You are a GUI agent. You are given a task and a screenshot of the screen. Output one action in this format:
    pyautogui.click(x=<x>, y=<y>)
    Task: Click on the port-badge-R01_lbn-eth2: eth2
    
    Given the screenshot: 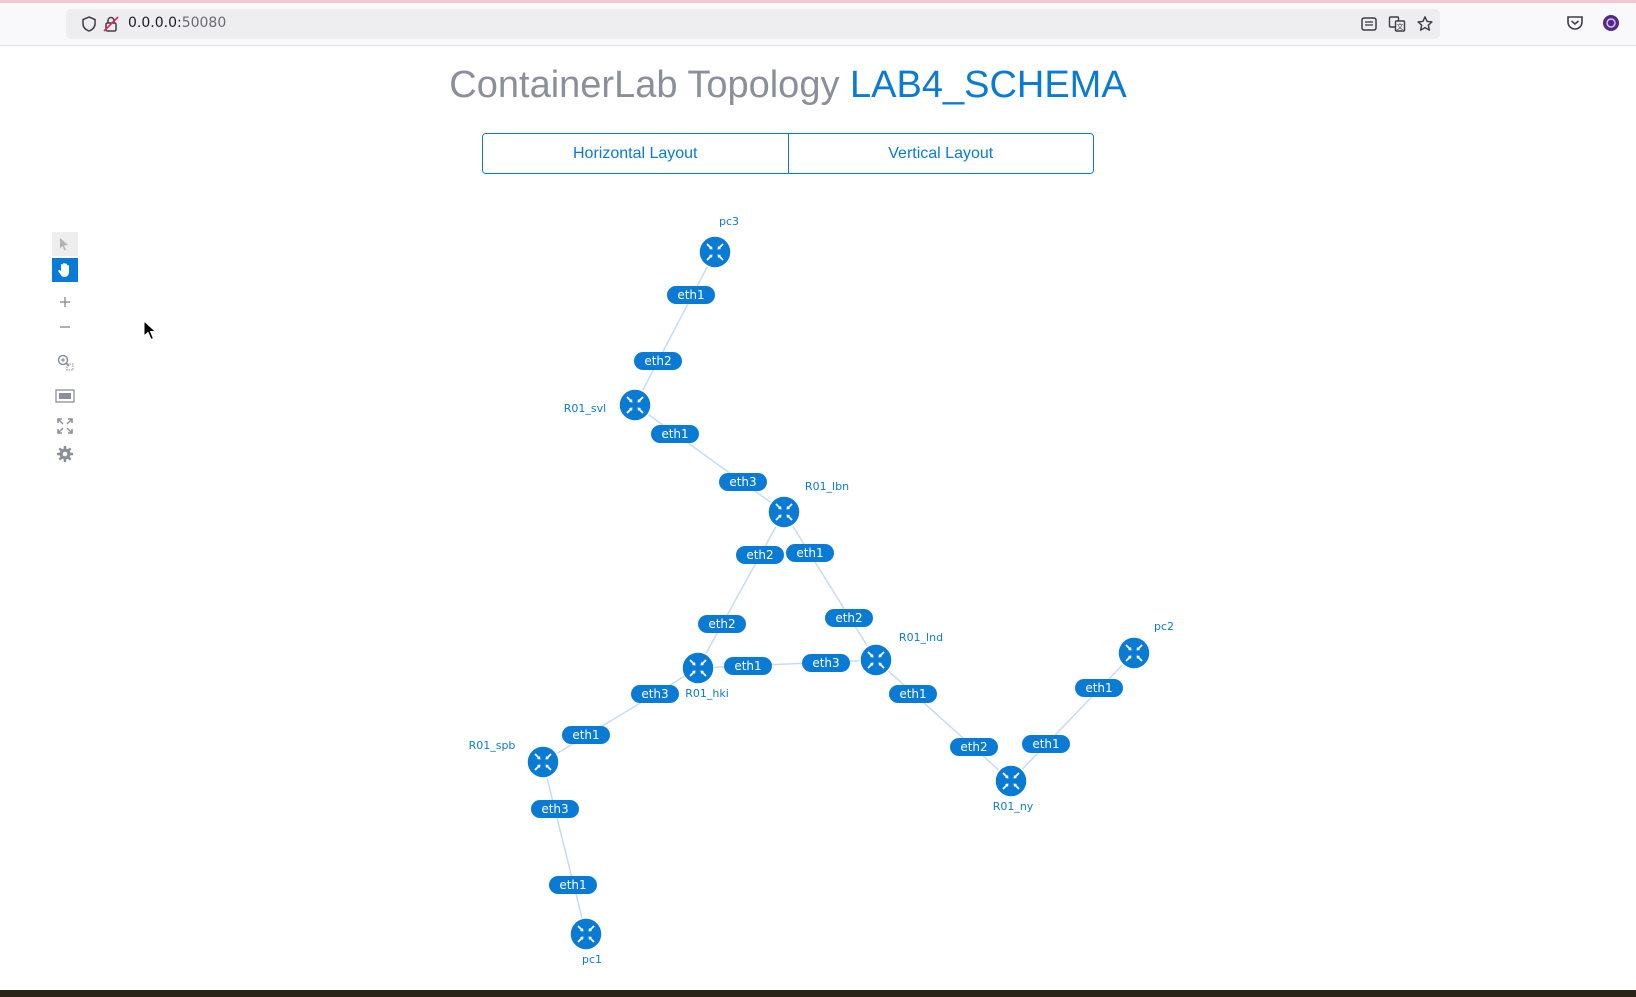 What is the action you would take?
    pyautogui.click(x=760, y=555)
    